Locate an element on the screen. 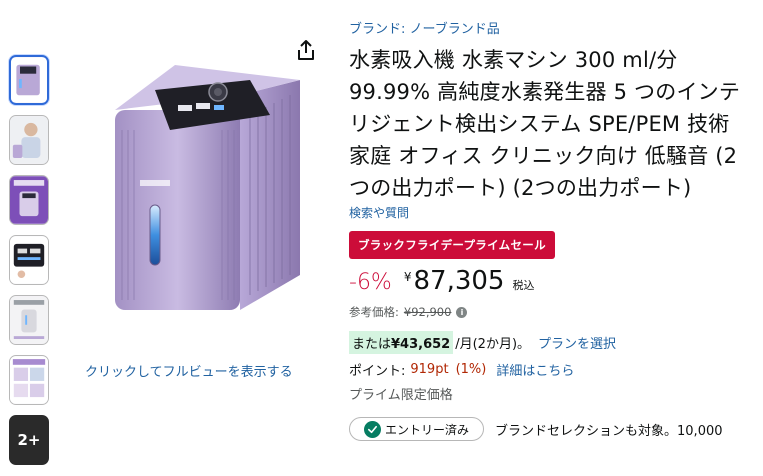 This screenshot has height=476, width=763. entry-status-label: エントリー済み is located at coordinates (427, 429).